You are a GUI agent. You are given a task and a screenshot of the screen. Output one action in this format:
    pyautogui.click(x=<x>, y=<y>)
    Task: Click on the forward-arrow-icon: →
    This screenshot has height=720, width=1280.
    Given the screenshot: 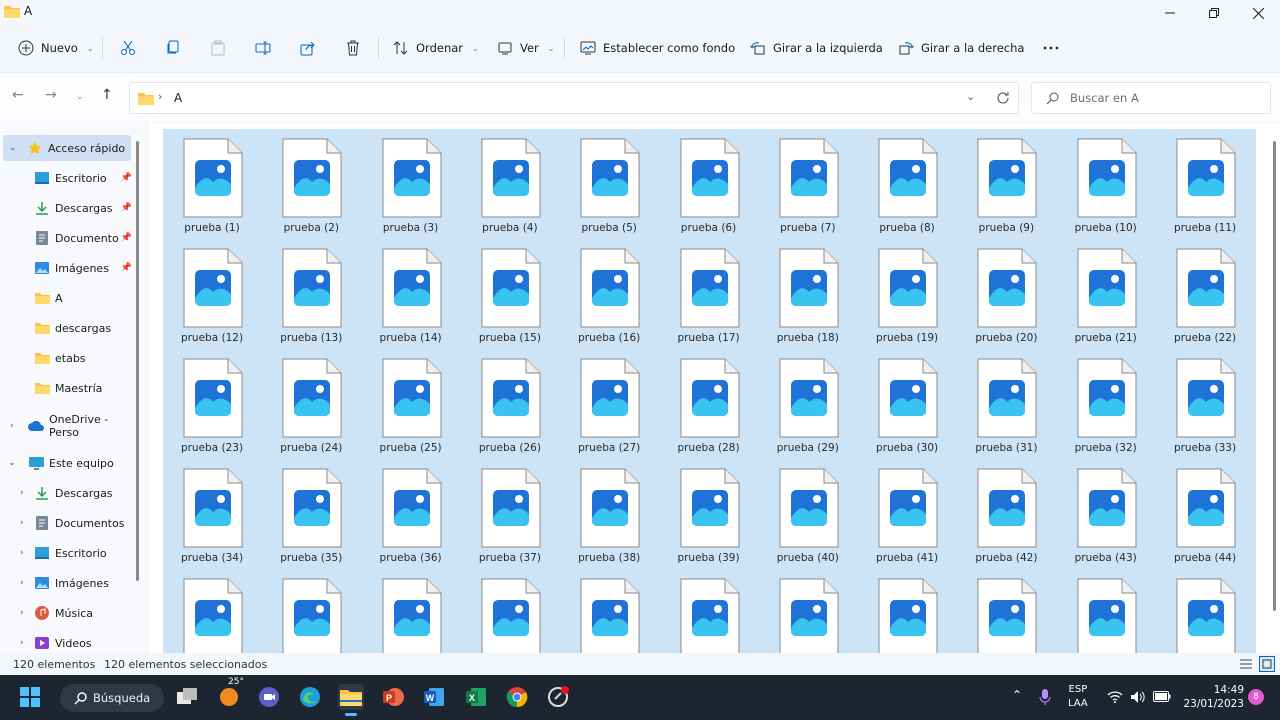 What is the action you would take?
    pyautogui.click(x=51, y=95)
    